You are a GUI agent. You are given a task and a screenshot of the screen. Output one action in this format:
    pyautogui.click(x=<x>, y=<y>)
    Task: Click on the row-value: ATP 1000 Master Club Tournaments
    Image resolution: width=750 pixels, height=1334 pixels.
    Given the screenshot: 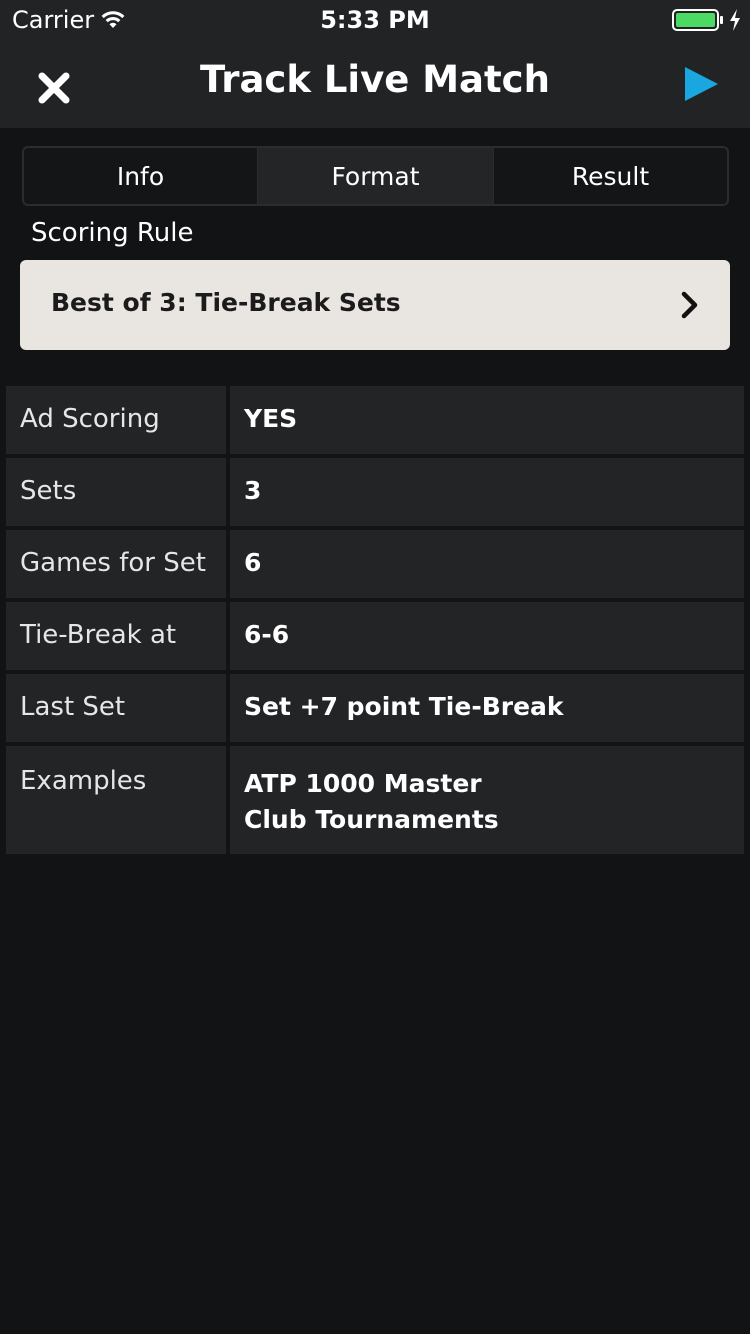 What is the action you would take?
    pyautogui.click(x=487, y=800)
    